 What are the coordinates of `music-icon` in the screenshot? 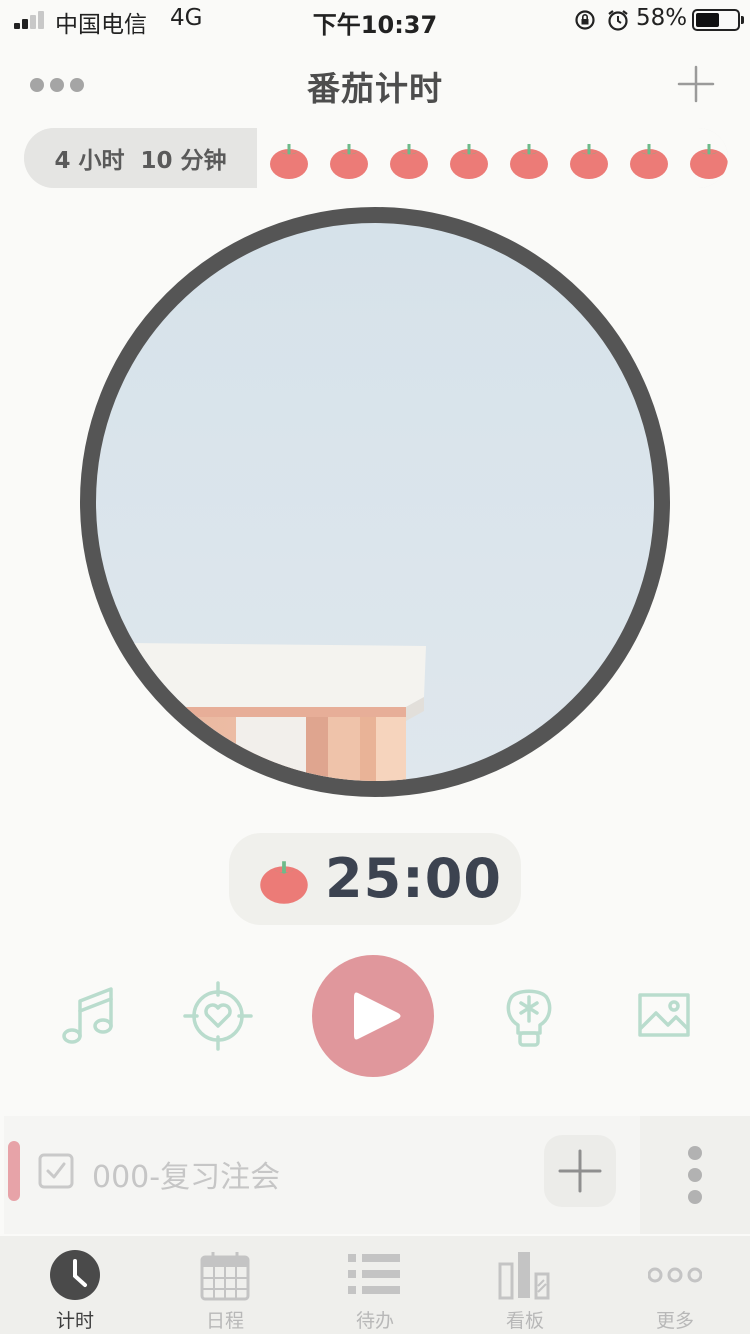 It's located at (91, 1016).